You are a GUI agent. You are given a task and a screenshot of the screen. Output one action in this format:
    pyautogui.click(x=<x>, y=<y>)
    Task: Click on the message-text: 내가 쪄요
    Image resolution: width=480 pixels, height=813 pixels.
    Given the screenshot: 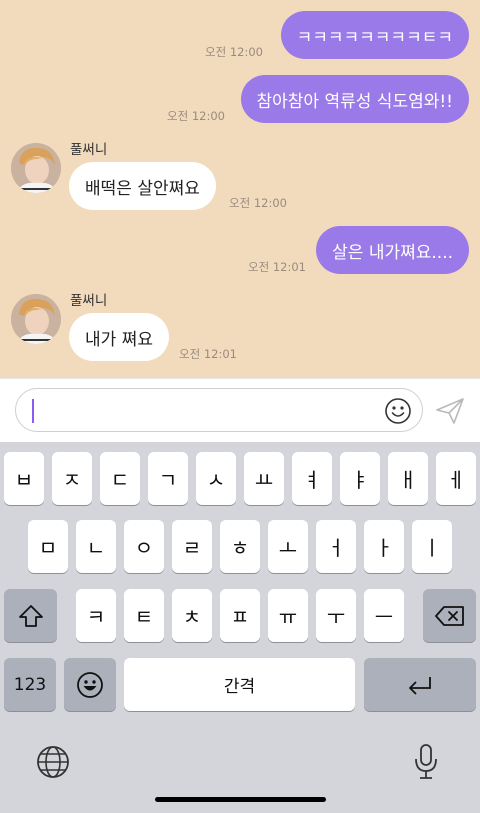 What is the action you would take?
    pyautogui.click(x=119, y=339)
    